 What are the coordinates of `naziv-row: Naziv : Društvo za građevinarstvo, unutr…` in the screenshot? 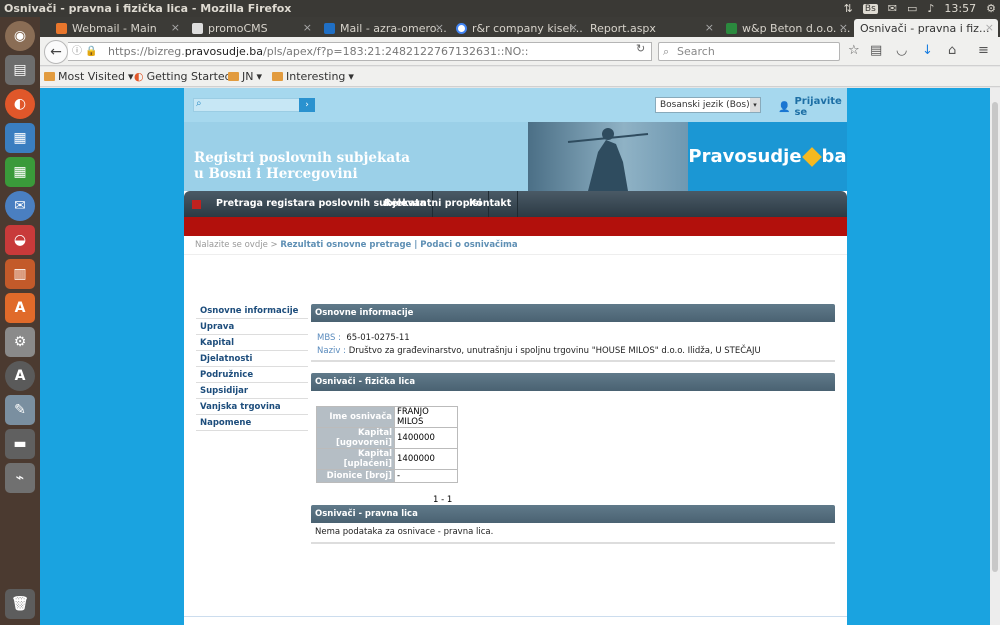 It's located at (576, 351).